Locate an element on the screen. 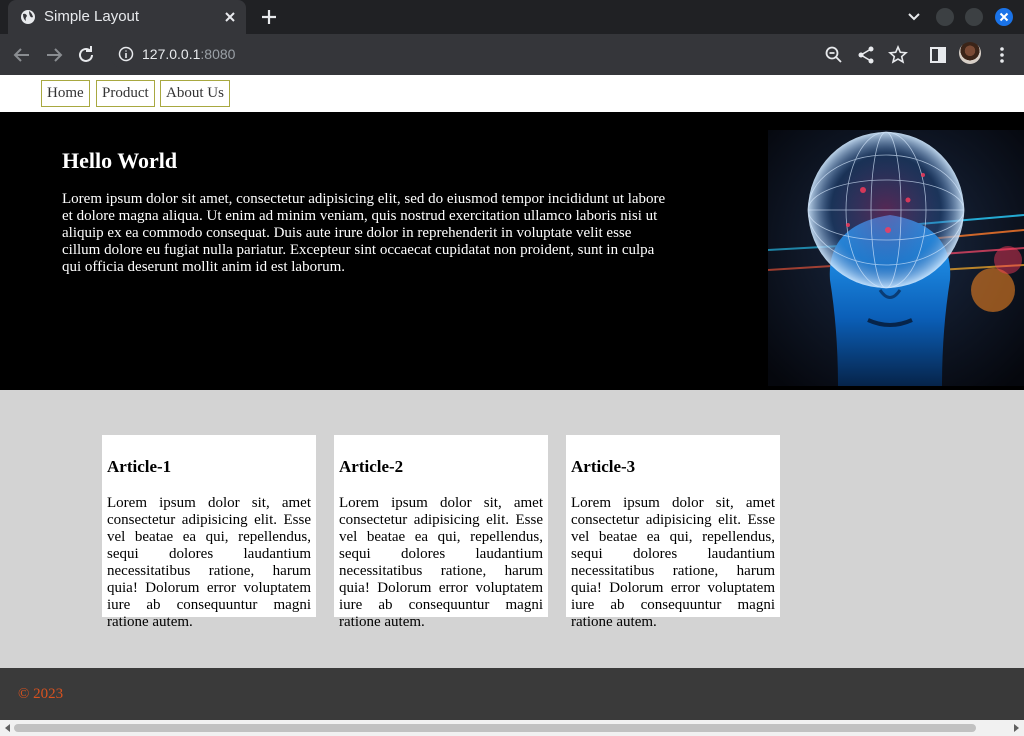 The width and height of the screenshot is (1024, 736). chevron-down-icon is located at coordinates (914, 17).